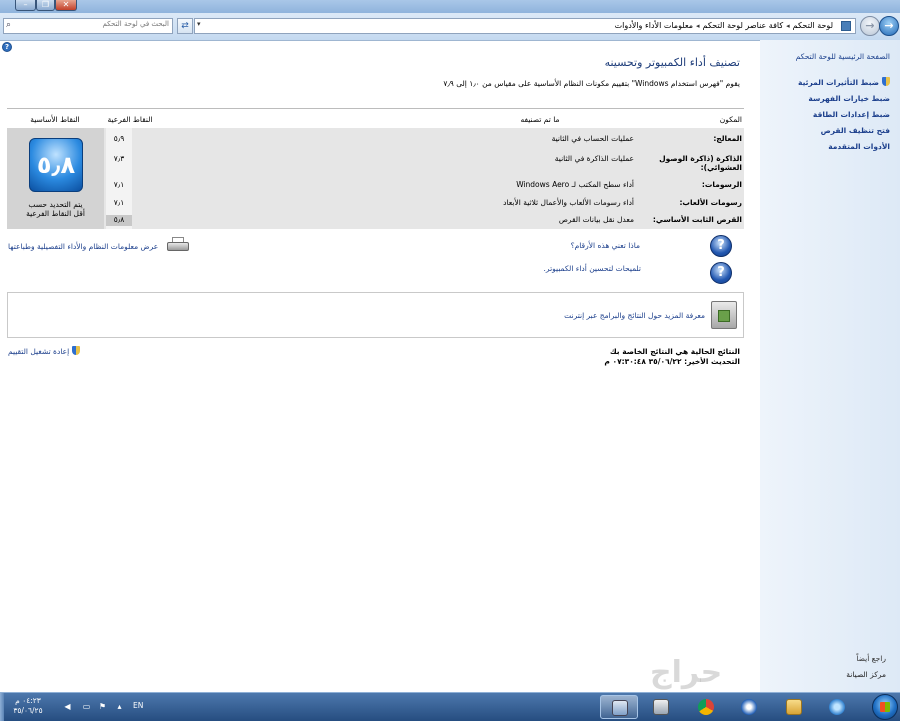 This screenshot has width=900, height=721. Describe the element at coordinates (375, 108) in the screenshot. I see `table-header-divider` at that location.